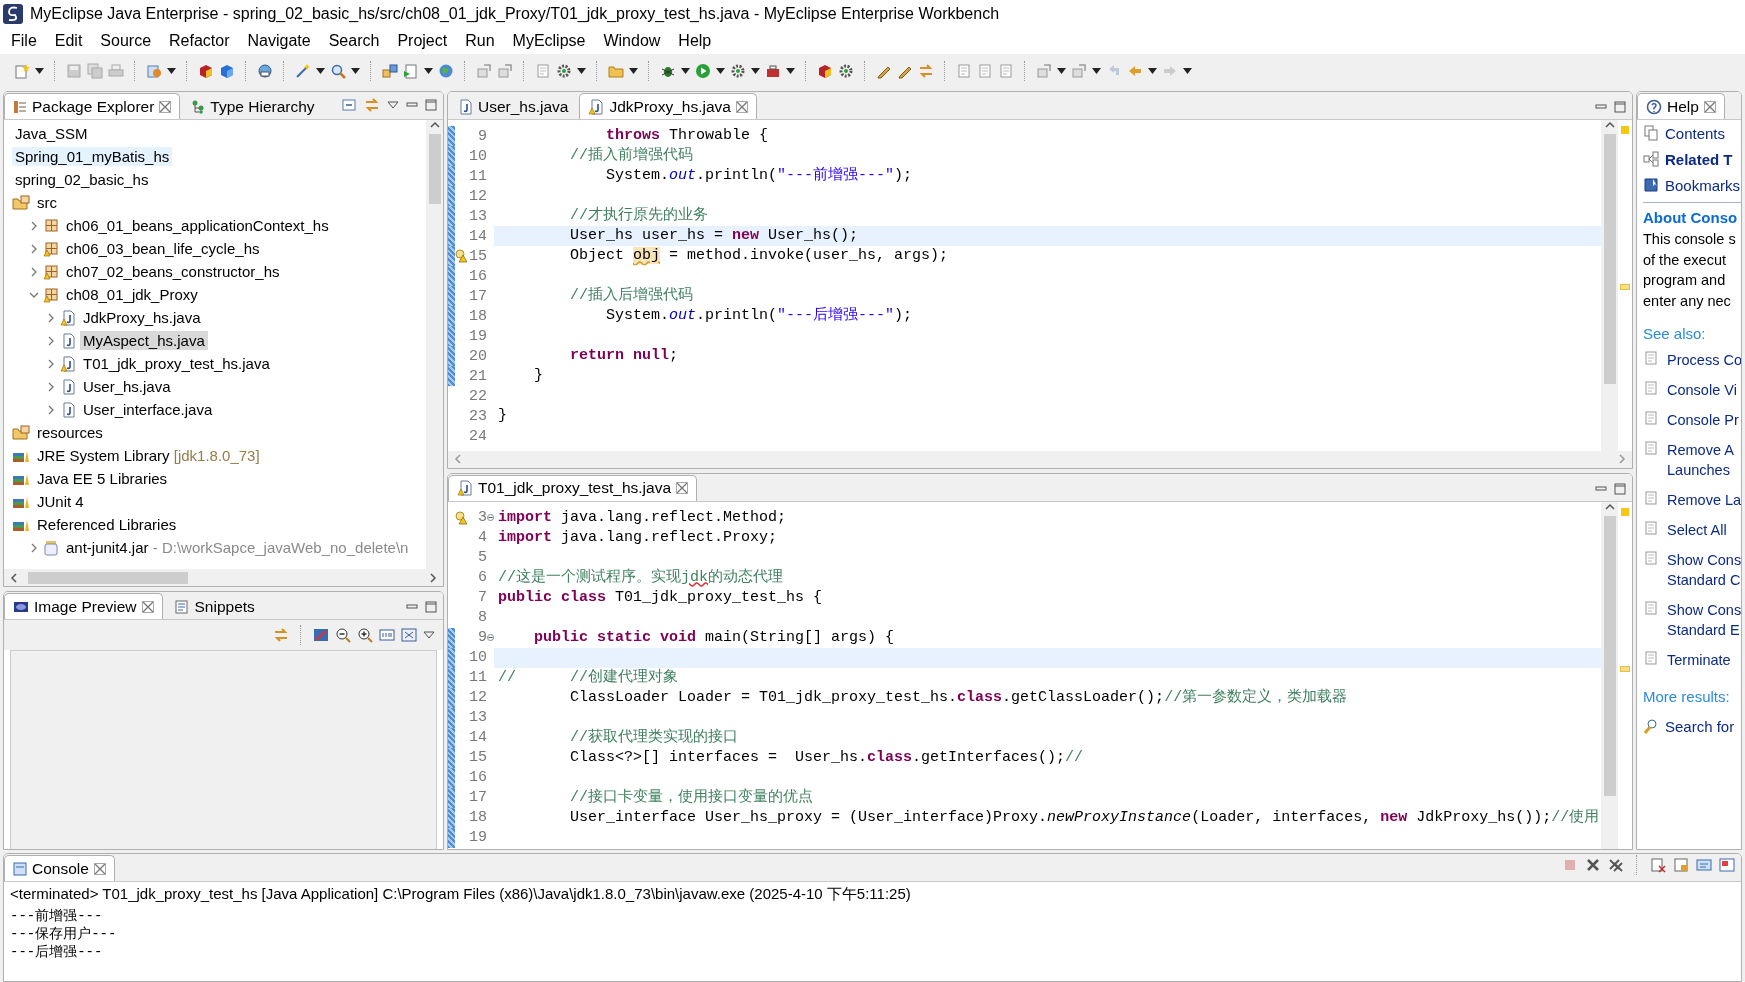 The width and height of the screenshot is (1745, 982). I want to click on view-tab: Package Explorer, so click(92, 106).